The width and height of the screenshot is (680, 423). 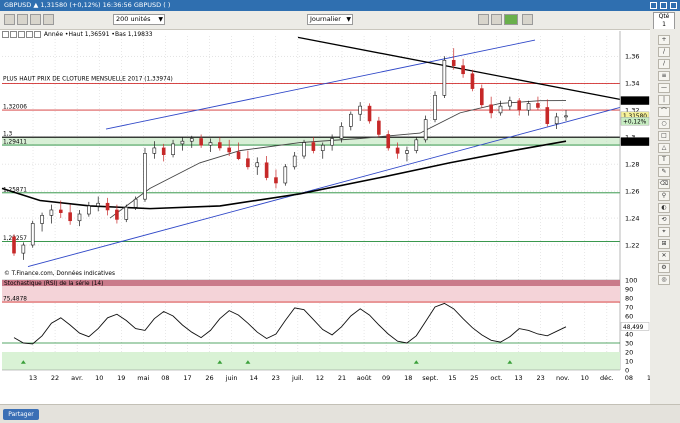 What do you see at coordinates (386, 378) in the screenshot?
I see `time-axis-tick: 09` at bounding box center [386, 378].